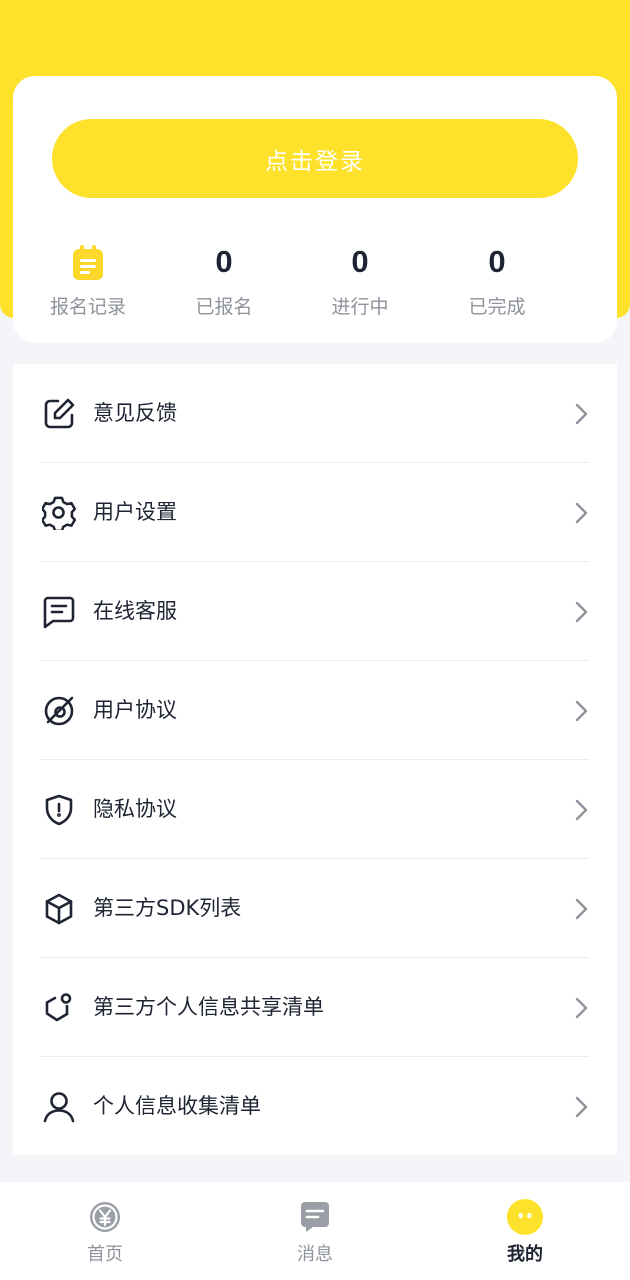 The image size is (630, 1280). What do you see at coordinates (208, 1007) in the screenshot?
I see `menu-item-label: 第三方个人信息共享清单` at bounding box center [208, 1007].